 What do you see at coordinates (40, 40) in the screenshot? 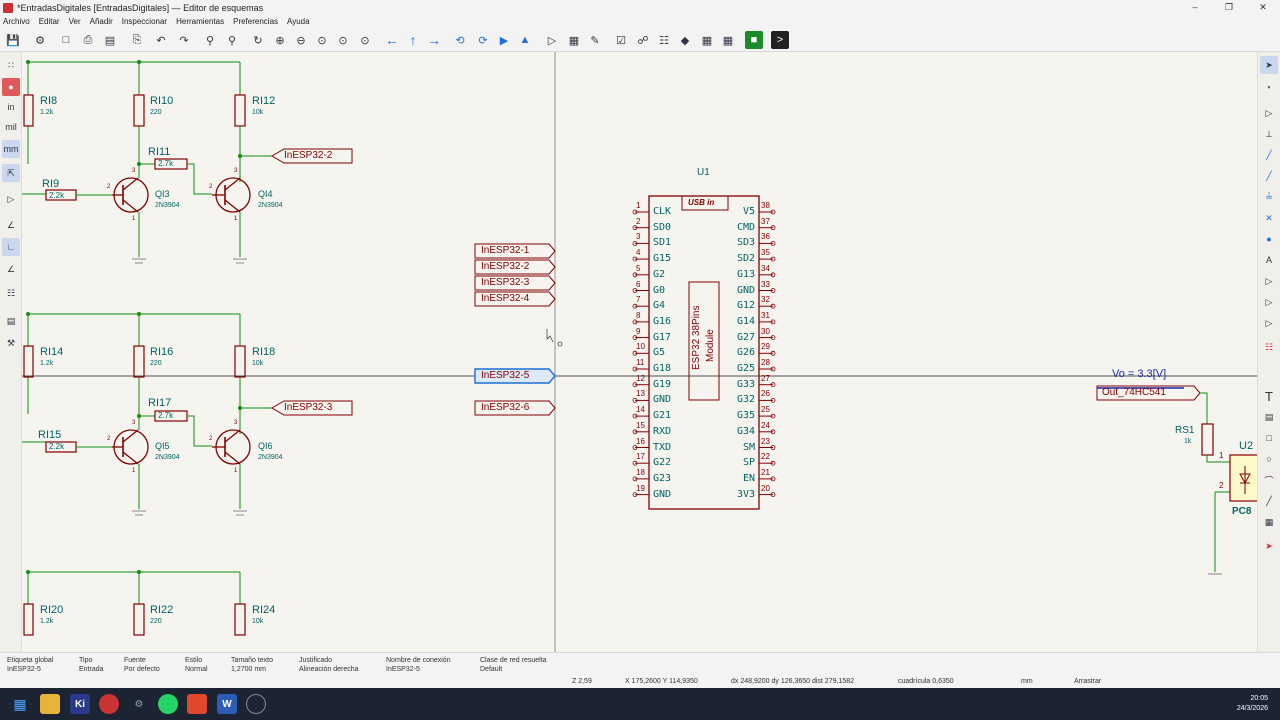
I see `schematic-setup-icon: ⚙` at bounding box center [40, 40].